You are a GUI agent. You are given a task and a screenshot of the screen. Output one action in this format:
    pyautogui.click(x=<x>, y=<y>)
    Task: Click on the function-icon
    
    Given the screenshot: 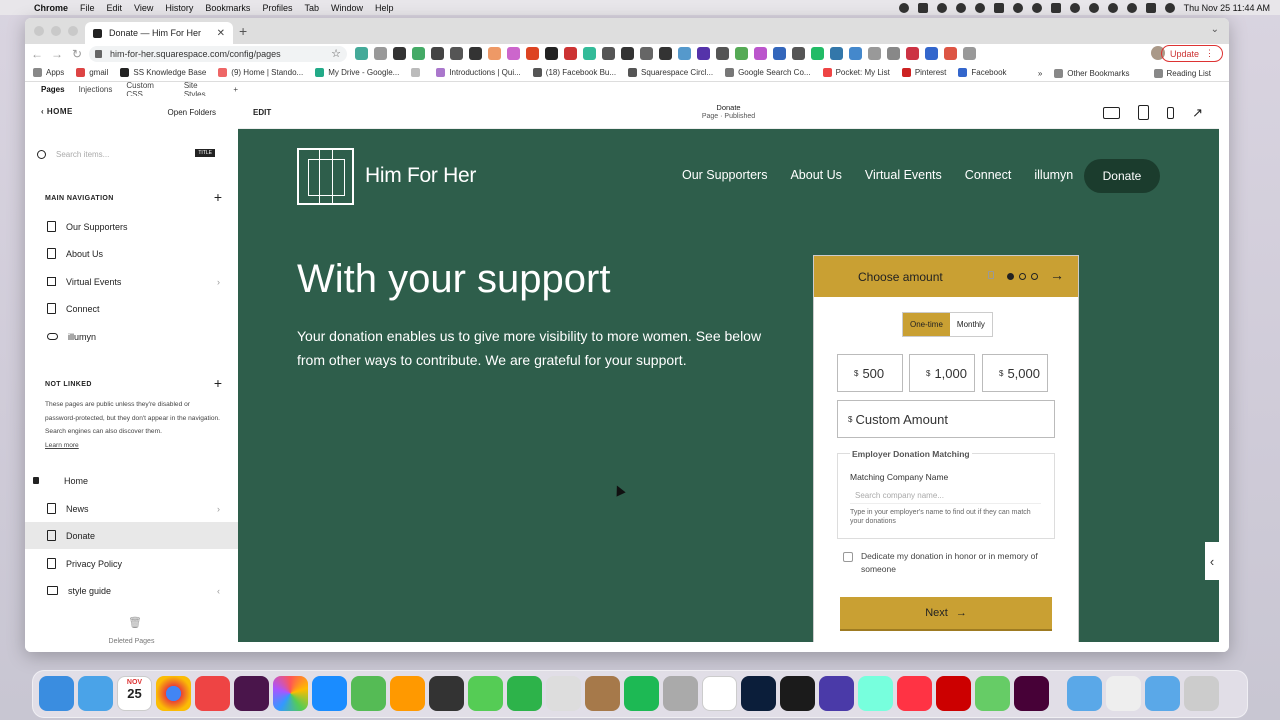 What is the action you would take?
    pyautogui.click(x=456, y=53)
    